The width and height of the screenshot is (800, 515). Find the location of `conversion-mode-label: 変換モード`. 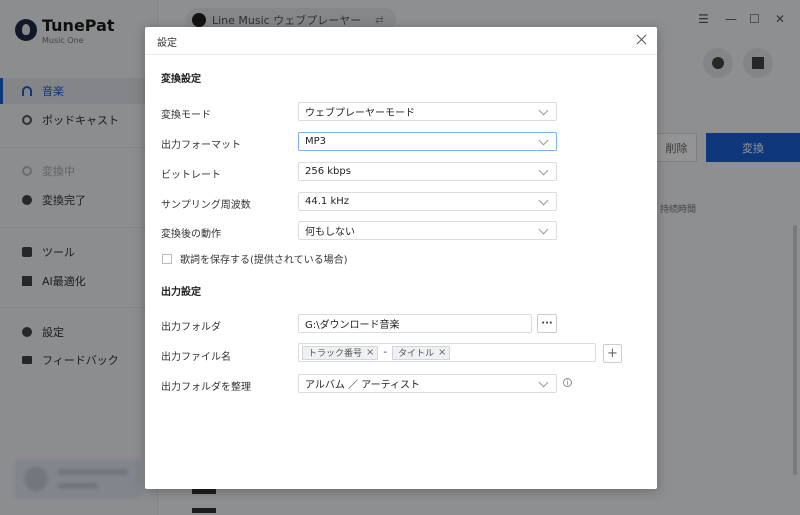

conversion-mode-label: 変換モード is located at coordinates (186, 115).